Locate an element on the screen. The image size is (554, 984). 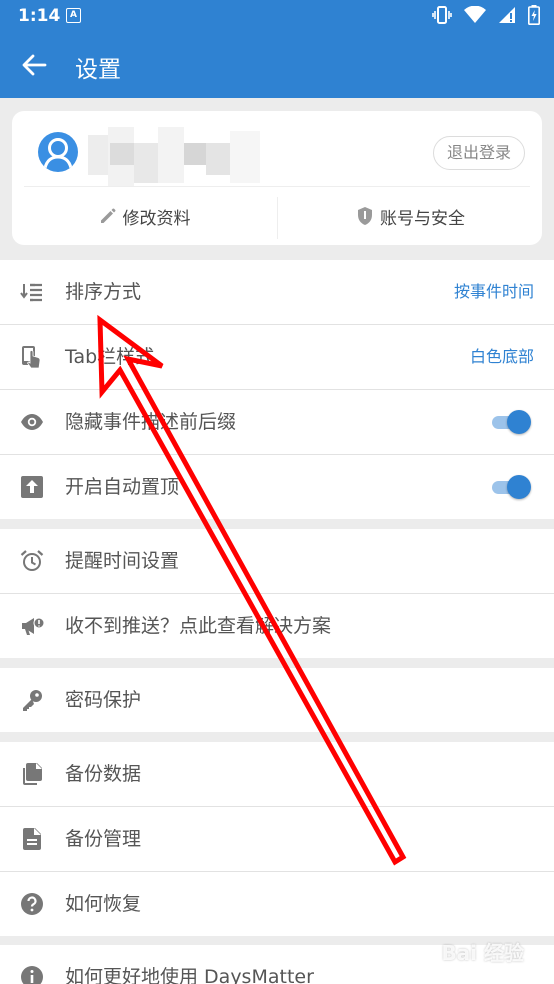
username-blurred is located at coordinates (186, 157).